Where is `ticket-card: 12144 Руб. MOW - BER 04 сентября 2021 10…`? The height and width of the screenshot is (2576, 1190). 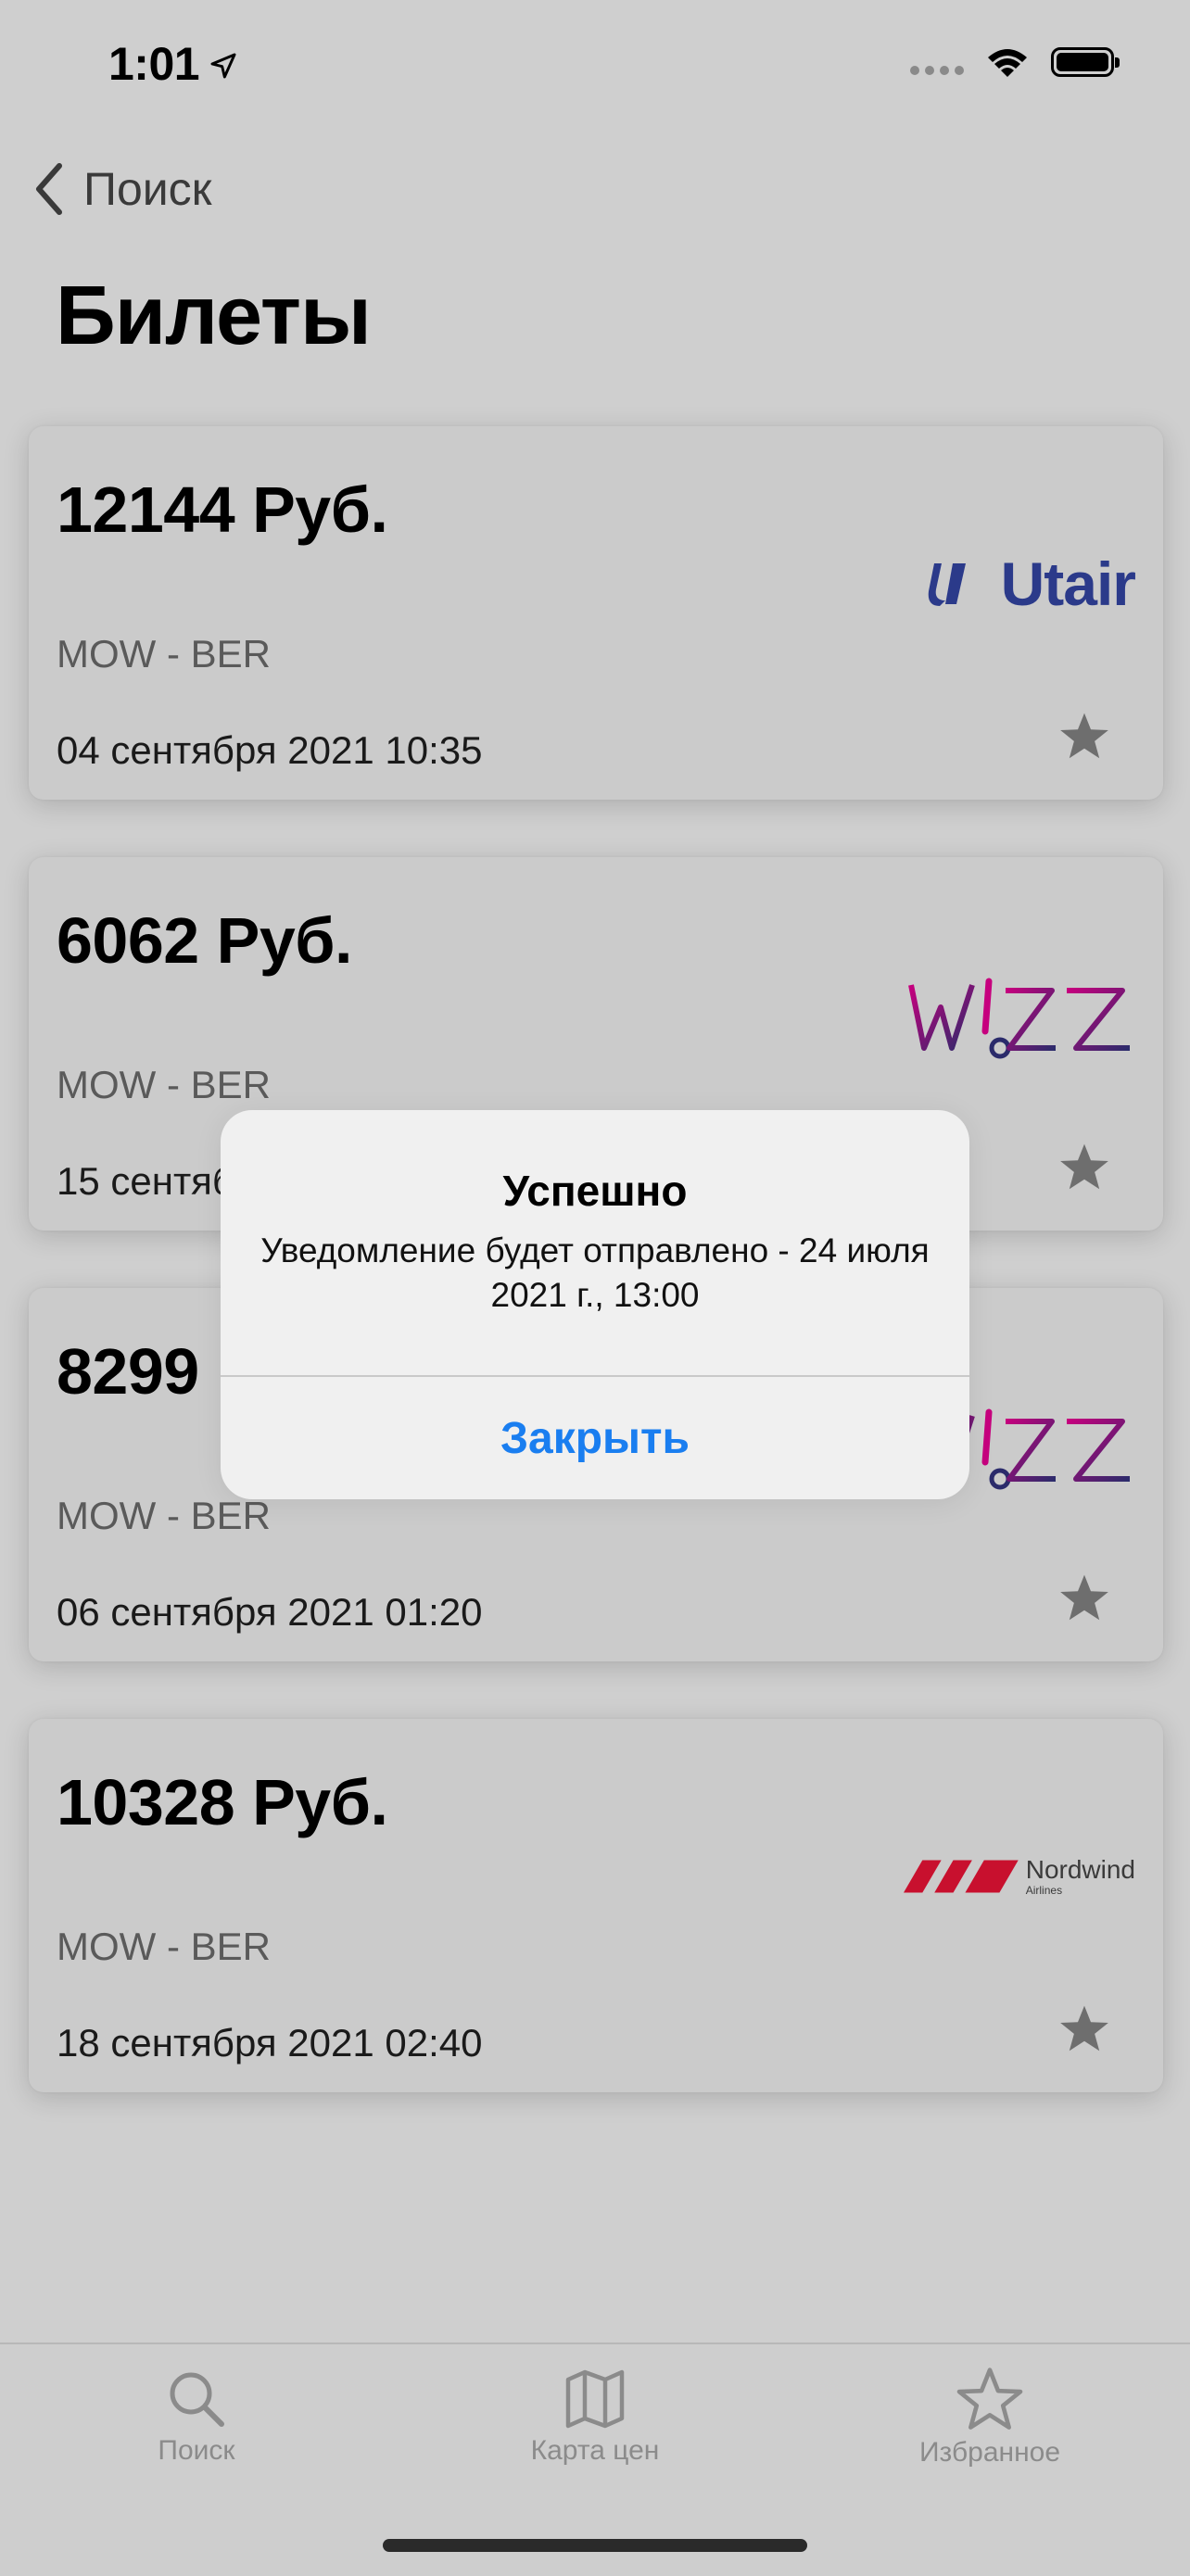
ticket-card: 12144 Руб. MOW - BER 04 сентября 2021 10… is located at coordinates (596, 613).